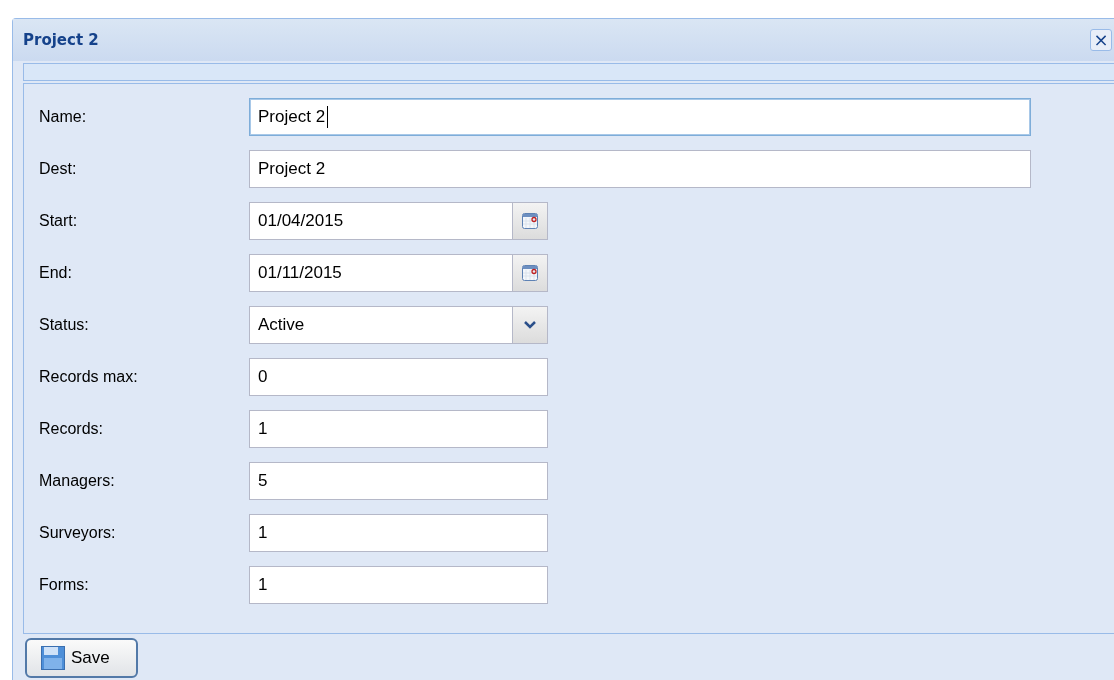  I want to click on field-label: Records max:, so click(89, 377).